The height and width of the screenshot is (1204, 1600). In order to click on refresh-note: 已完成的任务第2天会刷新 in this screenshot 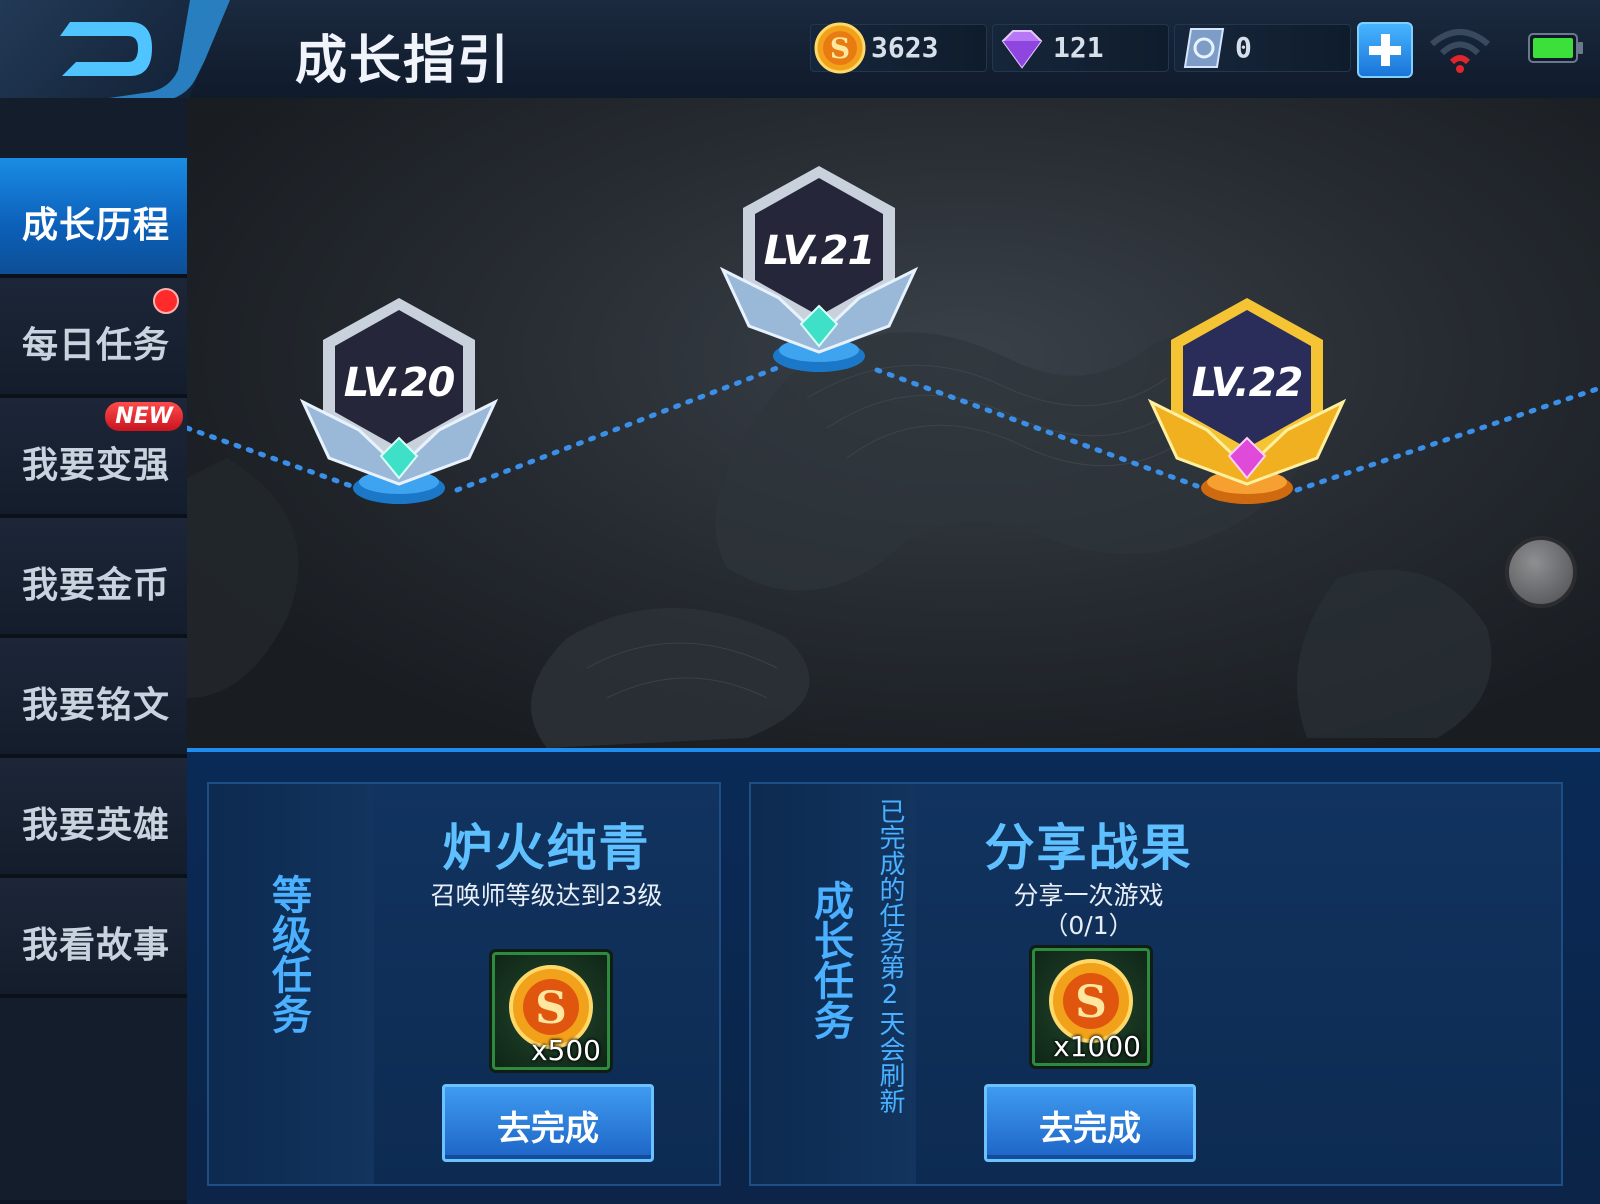, I will do `click(890, 956)`.